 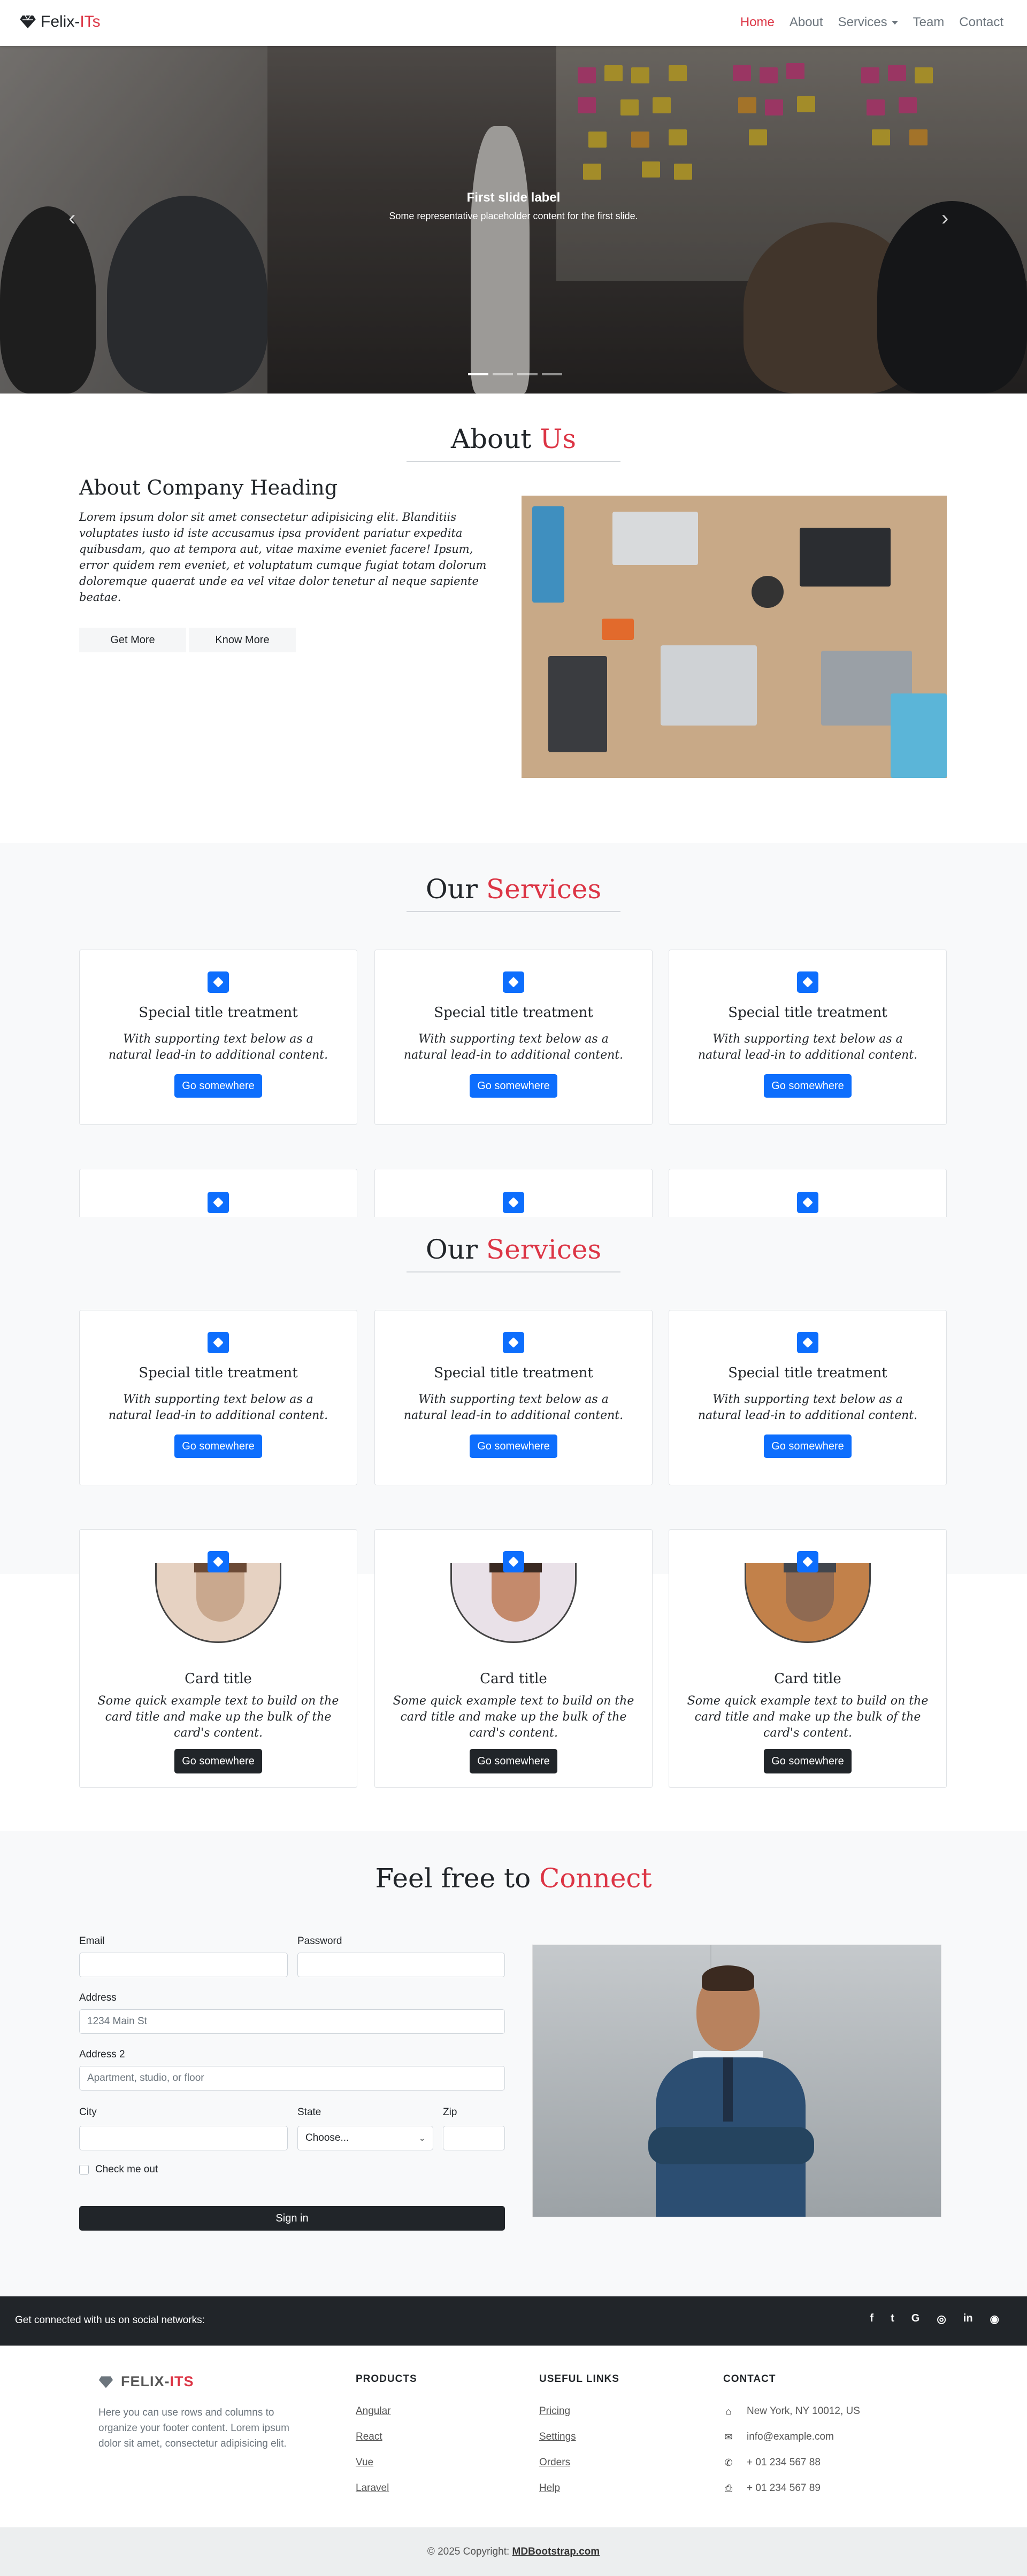 I want to click on get-more-button: Get More, so click(x=132, y=640).